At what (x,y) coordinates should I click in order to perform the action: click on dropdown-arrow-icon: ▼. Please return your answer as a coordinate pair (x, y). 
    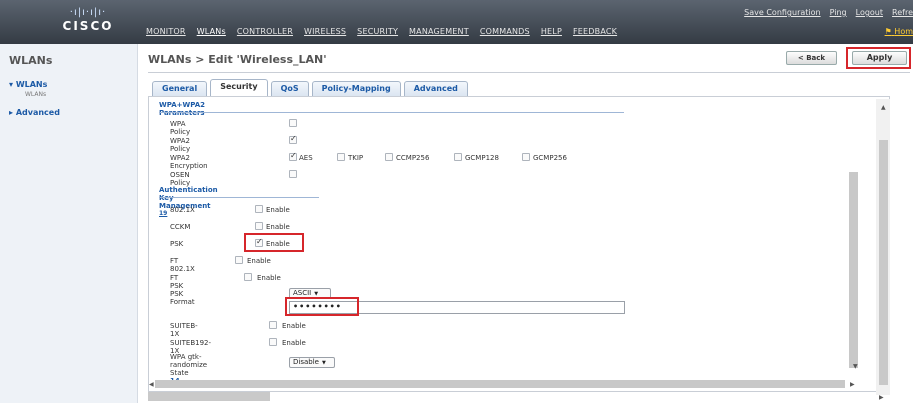
    Looking at the image, I should click on (323, 363).